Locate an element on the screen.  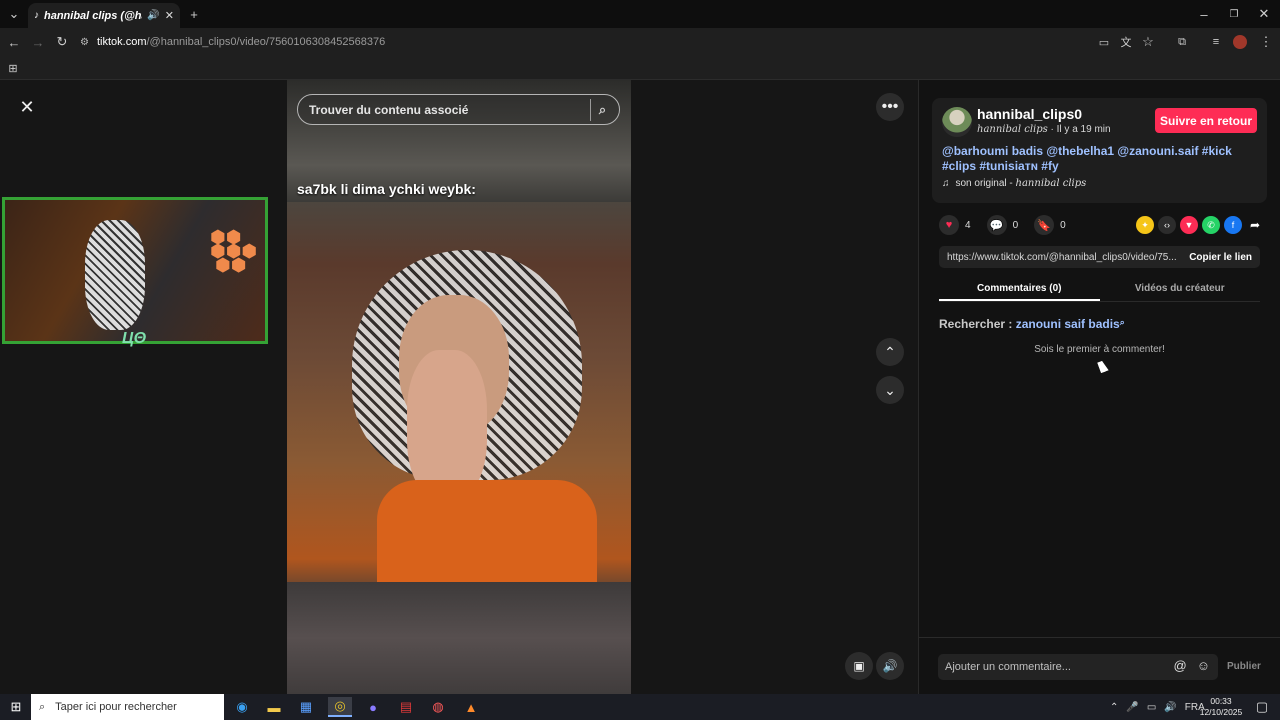
music-author: hannibal clips is located at coordinates (1051, 183).